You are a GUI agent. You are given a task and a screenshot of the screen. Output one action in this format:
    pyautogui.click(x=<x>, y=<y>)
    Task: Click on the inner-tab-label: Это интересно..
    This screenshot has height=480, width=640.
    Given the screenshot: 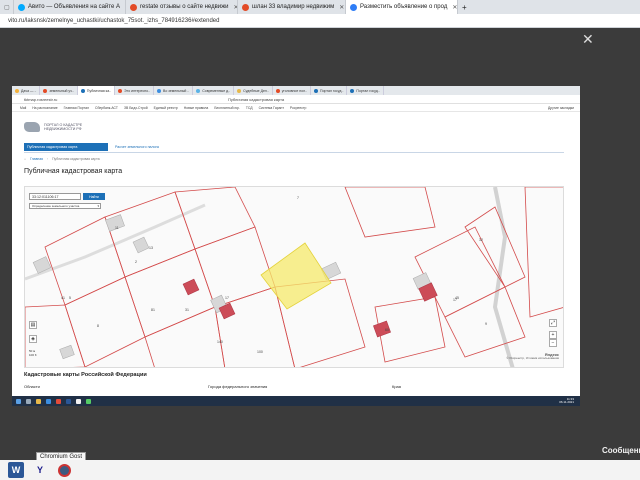 What is the action you would take?
    pyautogui.click(x=137, y=90)
    